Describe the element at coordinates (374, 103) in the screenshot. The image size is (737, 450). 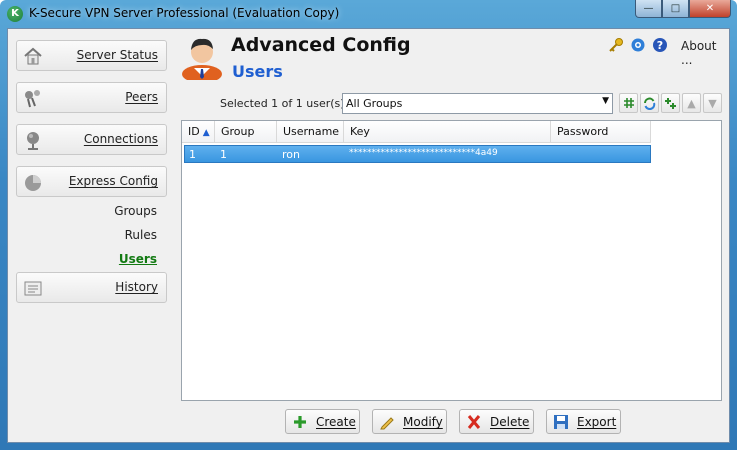
I see `group-filter-value: All Groups` at that location.